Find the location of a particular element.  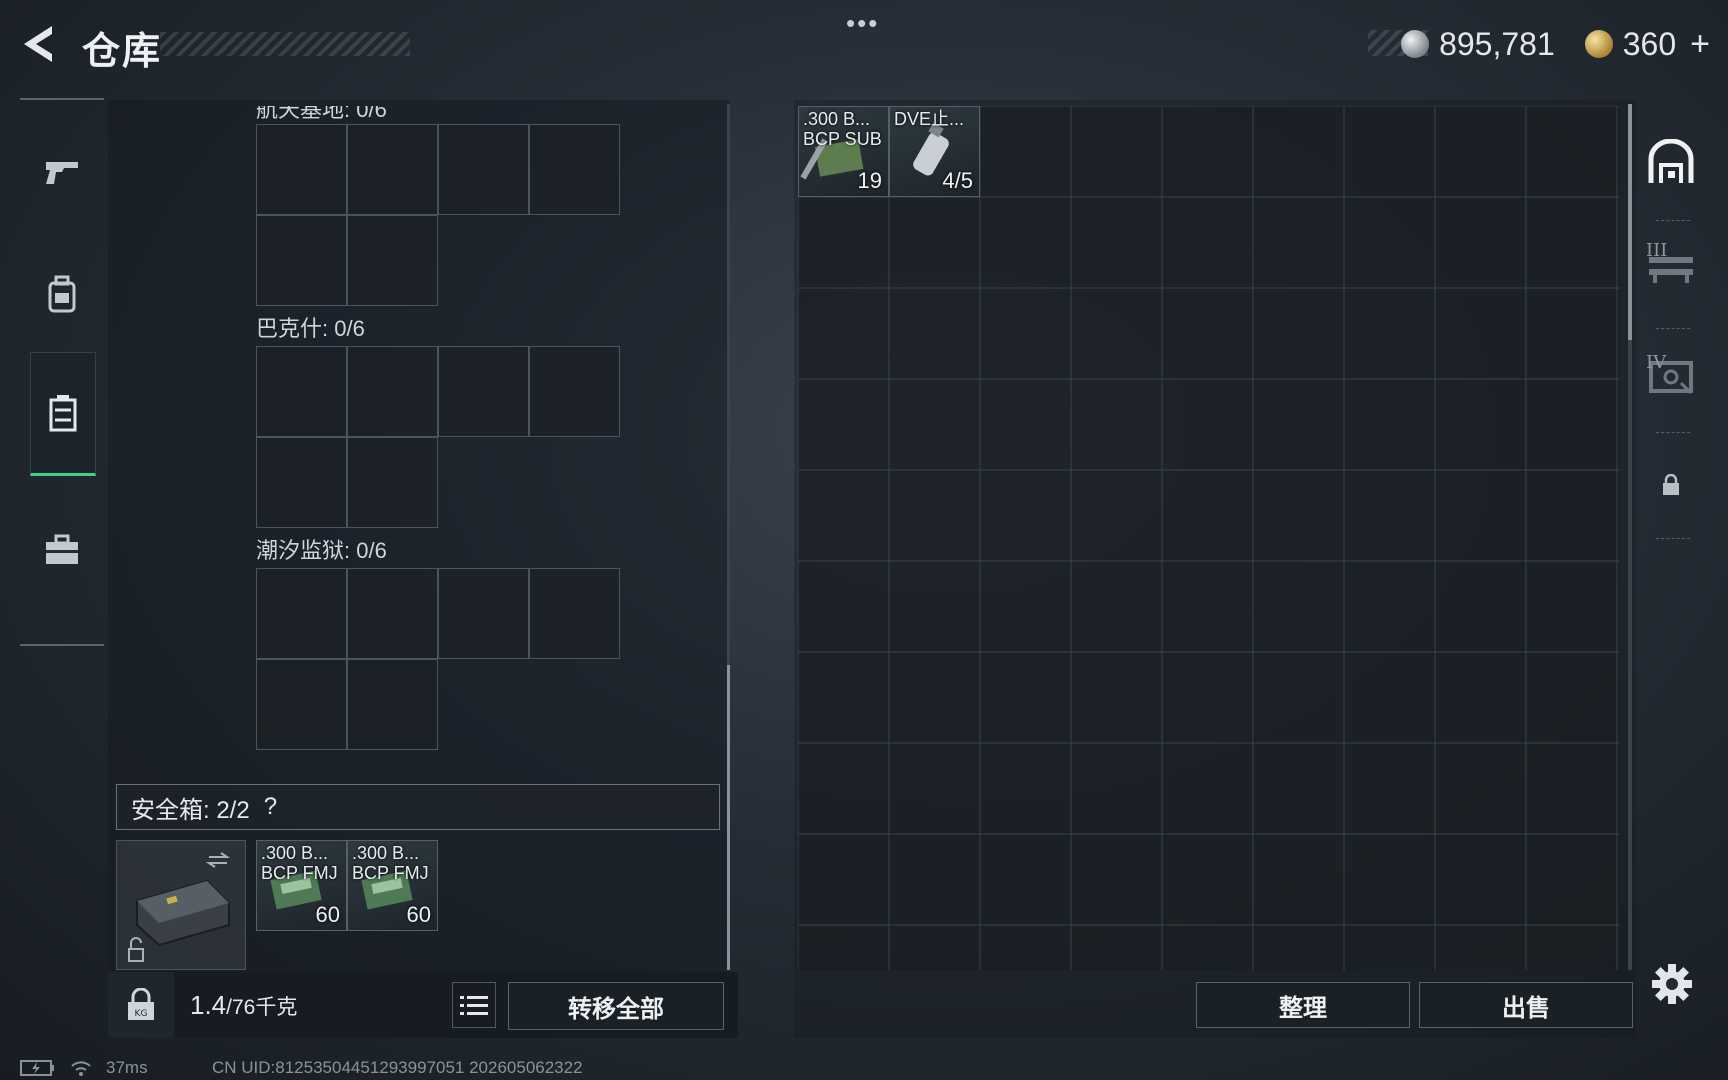

gold-amount: 360 is located at coordinates (1649, 43).